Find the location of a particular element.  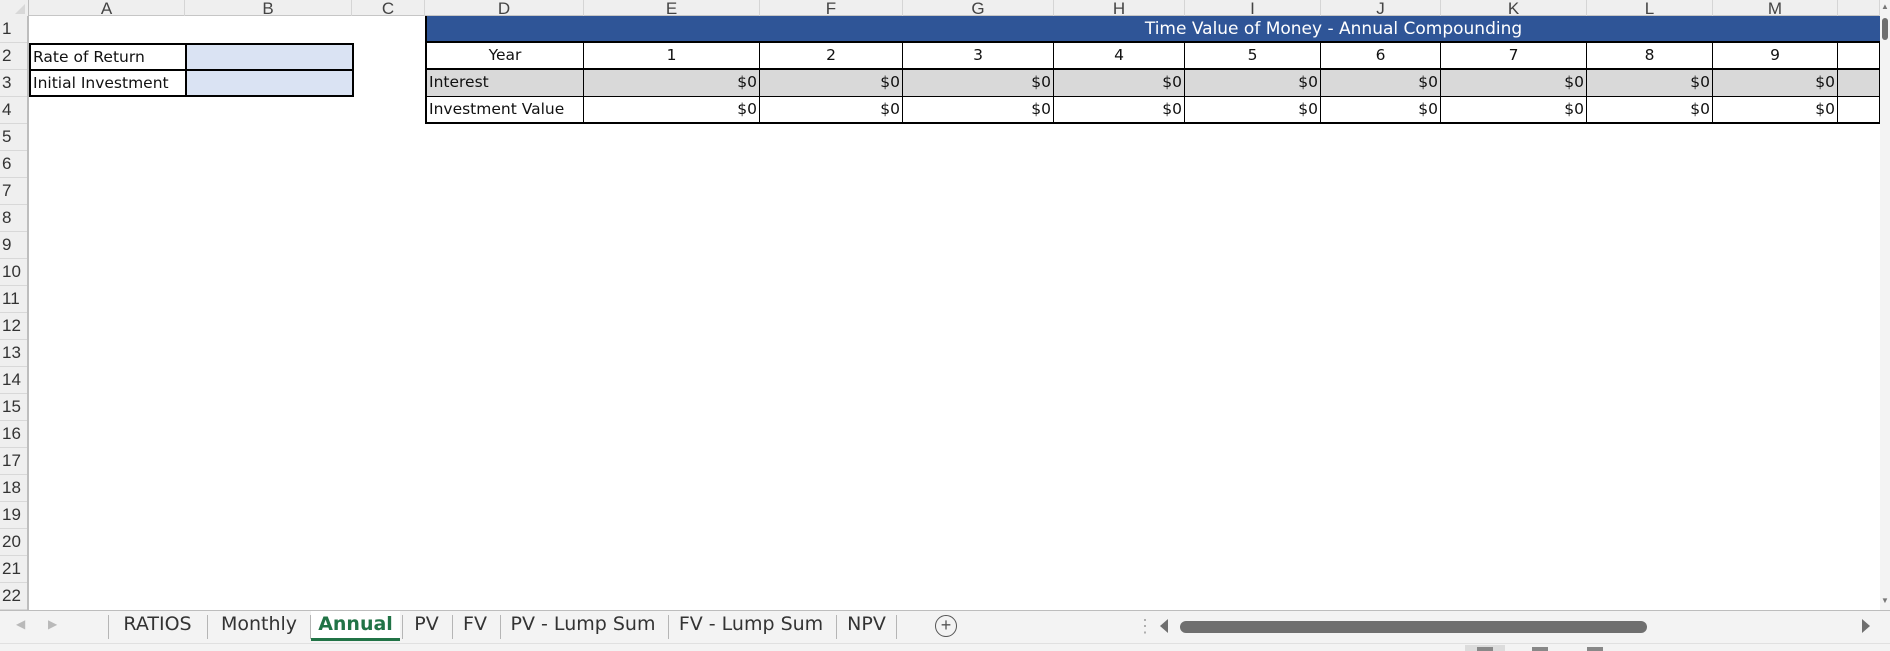

tab-next-icon: ▶ is located at coordinates (52, 624).